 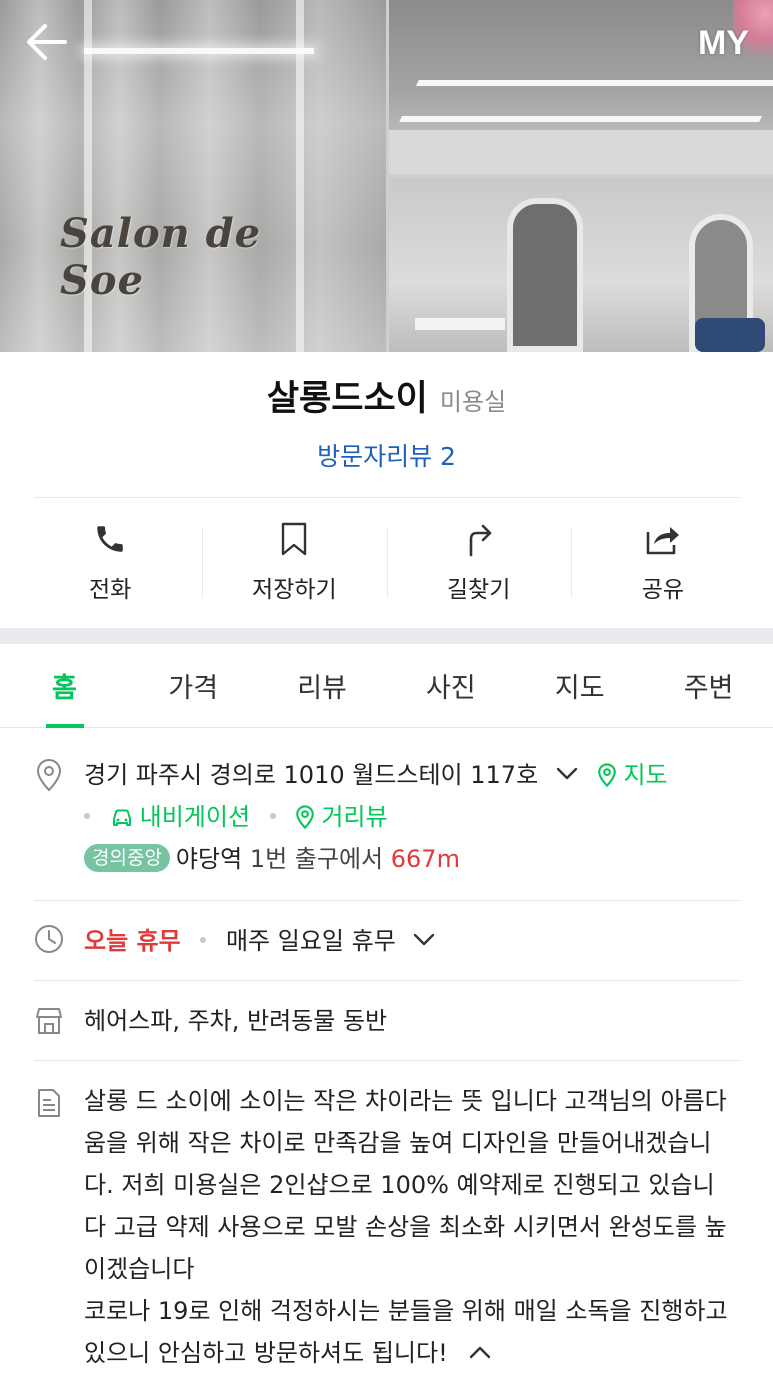 What do you see at coordinates (460, 324) in the screenshot?
I see `shelf` at bounding box center [460, 324].